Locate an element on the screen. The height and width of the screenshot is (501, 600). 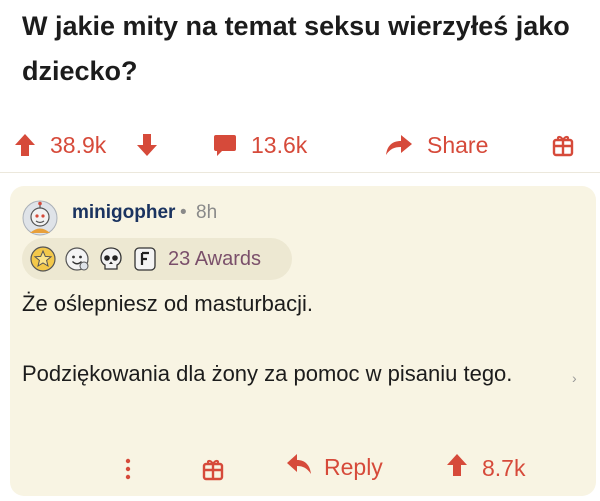
post-action-bar: 38.9k 13.6k Share is located at coordinates (300, 145).